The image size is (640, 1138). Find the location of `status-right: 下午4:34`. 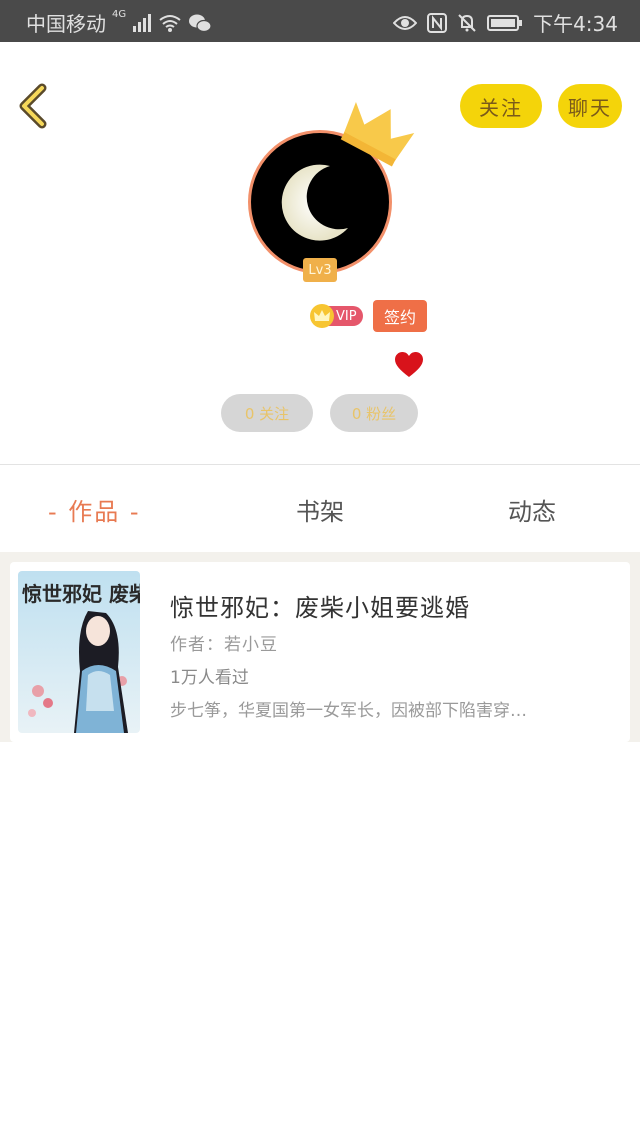

status-right: 下午4:34 is located at coordinates (505, 22).